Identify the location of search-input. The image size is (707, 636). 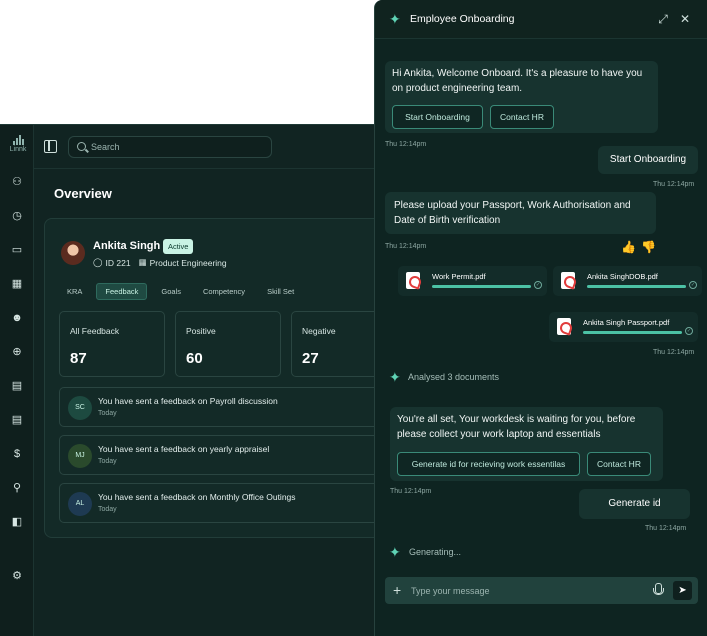
(176, 147).